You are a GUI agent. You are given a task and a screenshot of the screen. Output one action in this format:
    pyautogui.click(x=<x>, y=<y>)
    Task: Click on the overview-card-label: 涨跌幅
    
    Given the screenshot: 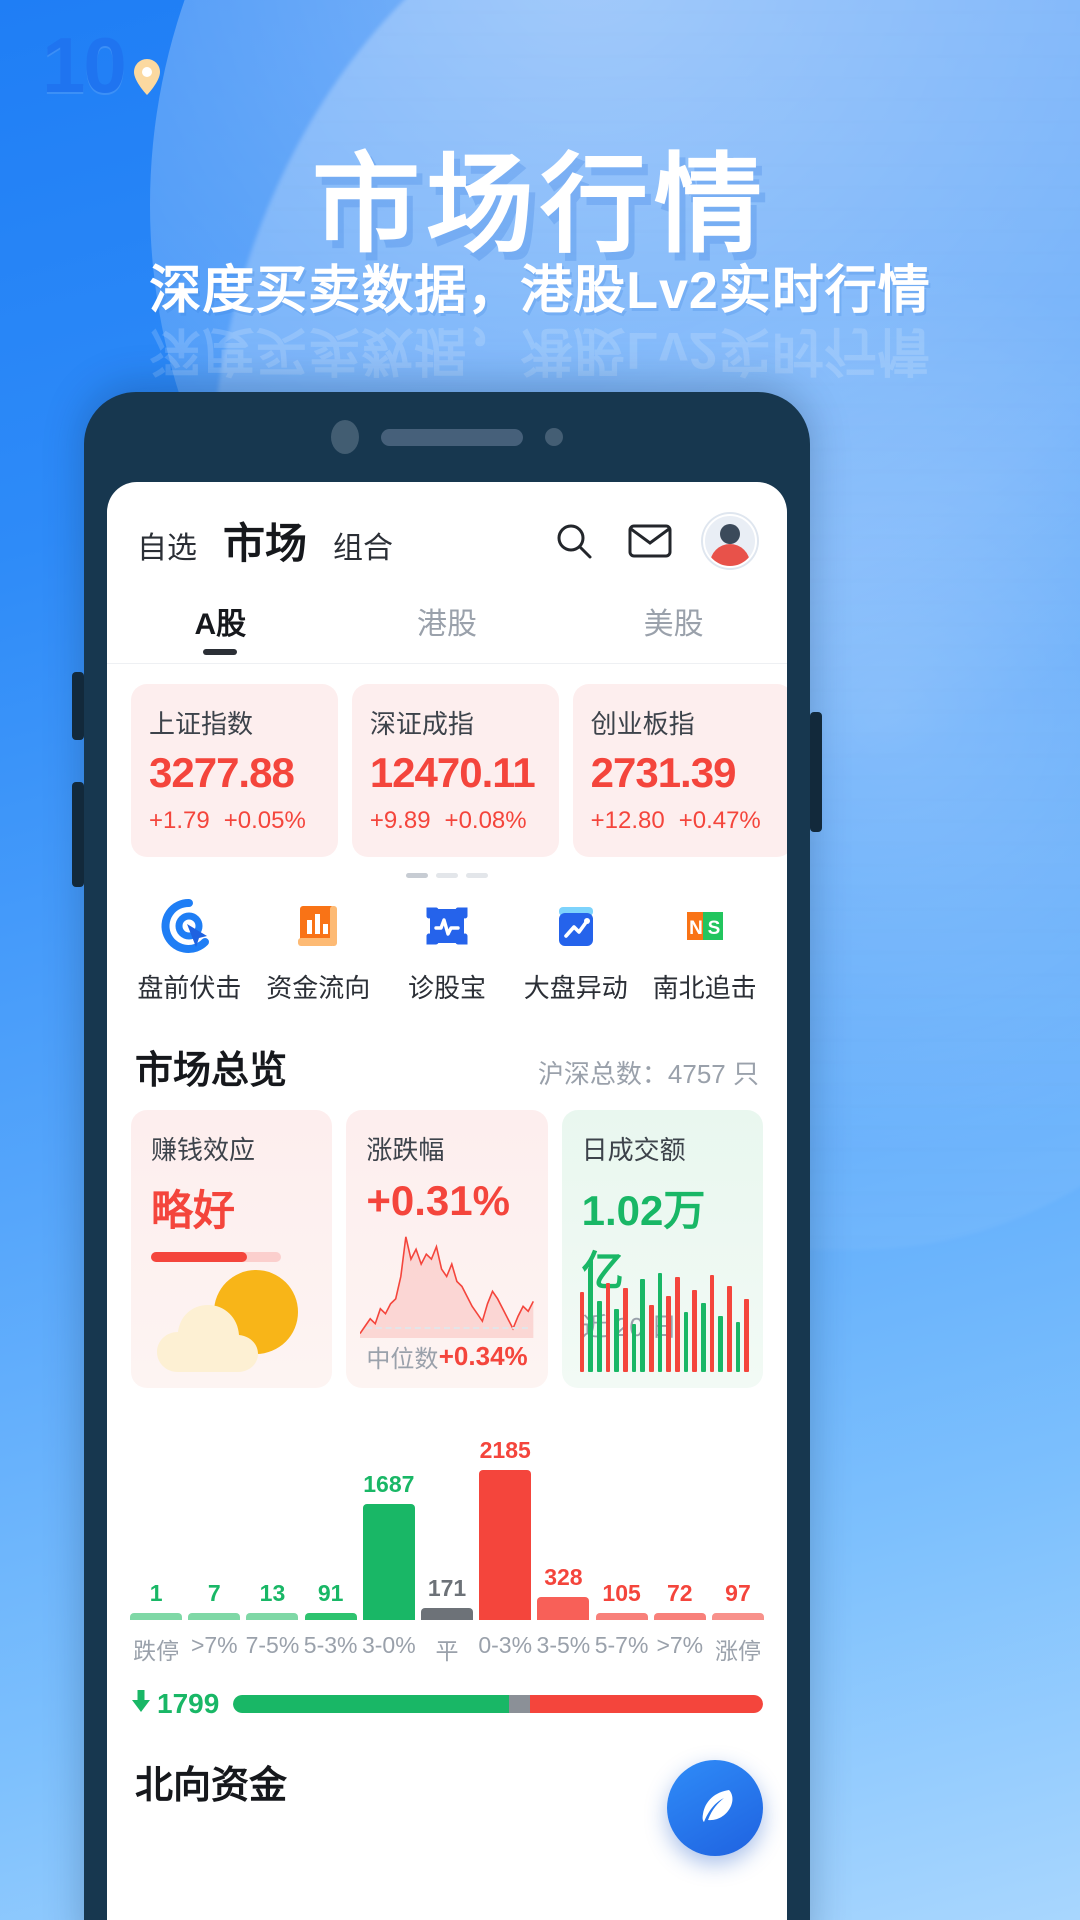 What is the action you would take?
    pyautogui.click(x=405, y=1150)
    